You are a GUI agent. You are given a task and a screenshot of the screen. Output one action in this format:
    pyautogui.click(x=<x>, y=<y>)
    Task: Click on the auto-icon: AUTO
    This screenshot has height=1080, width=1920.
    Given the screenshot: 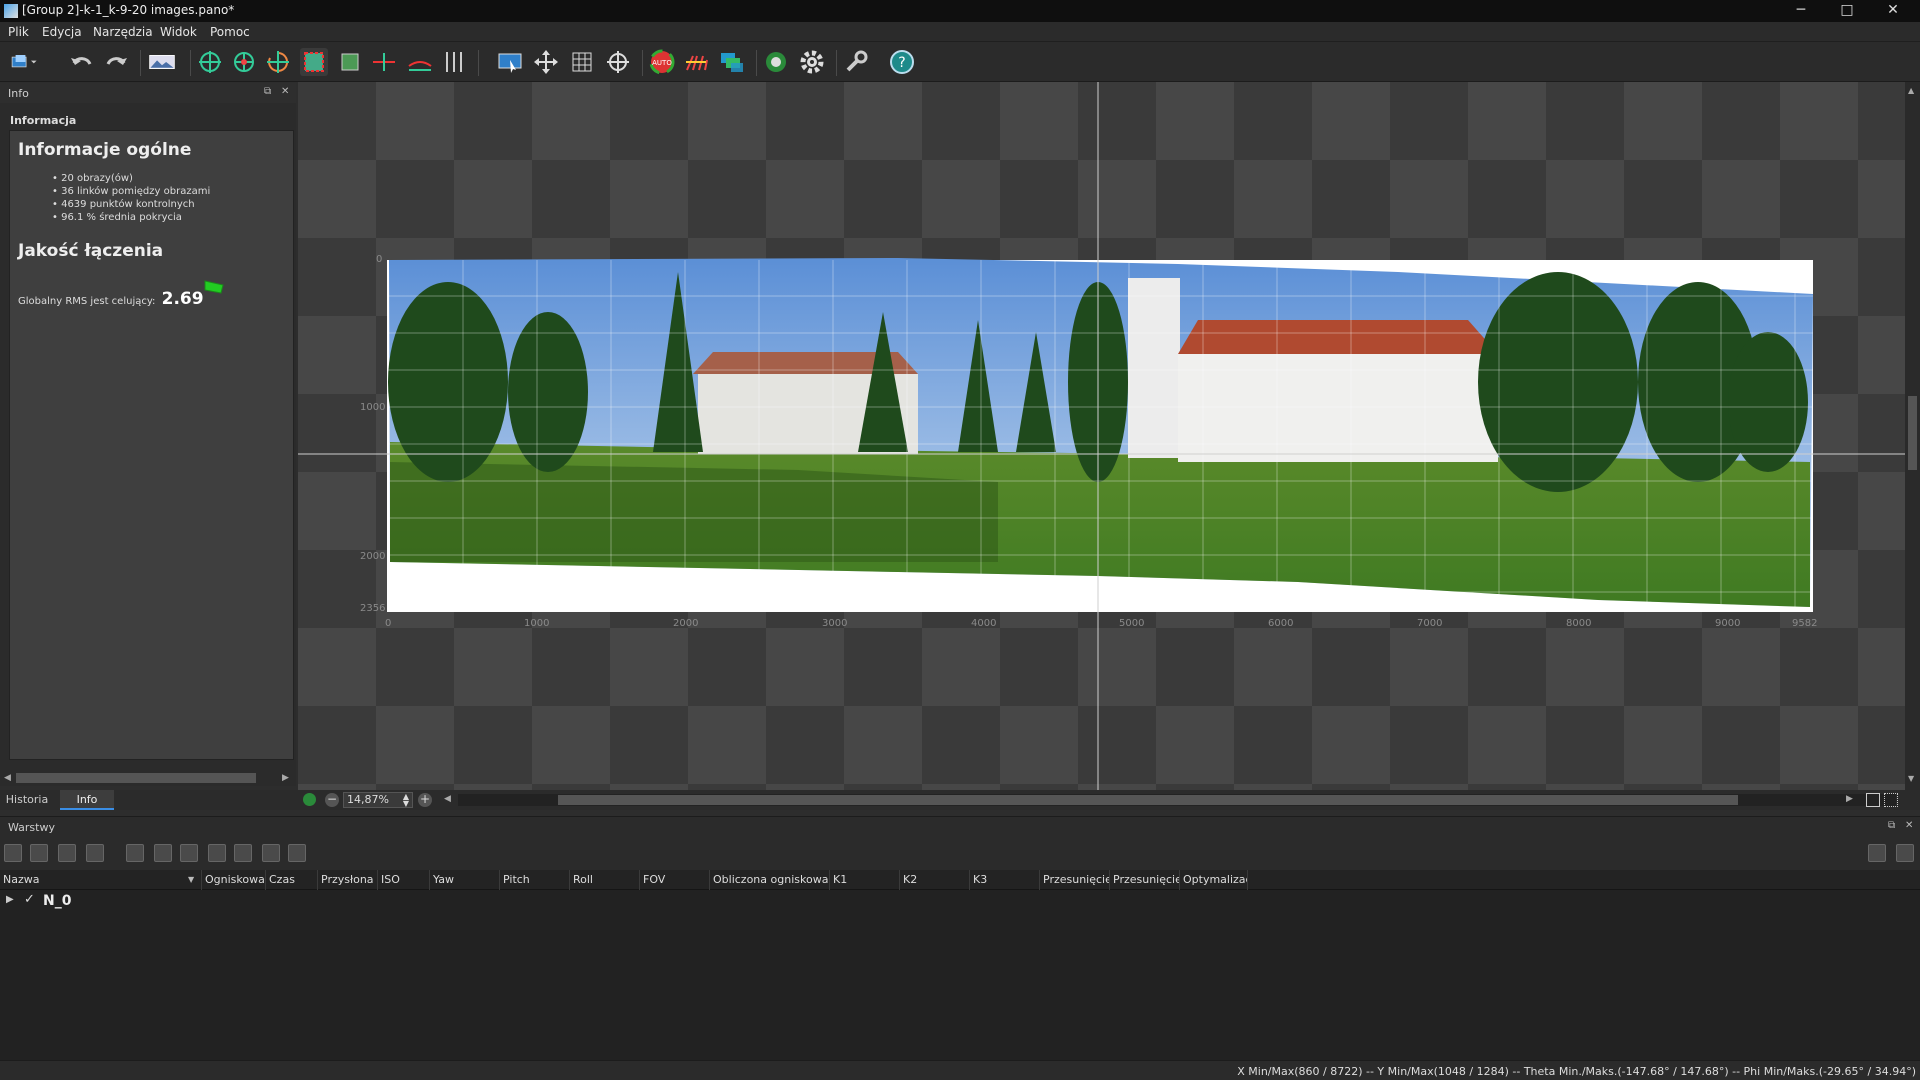 What is the action you would take?
    pyautogui.click(x=662, y=62)
    